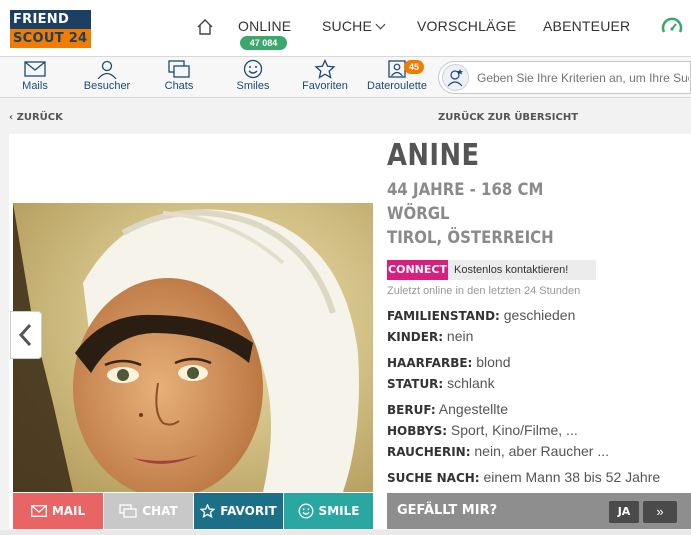 The height and width of the screenshot is (535, 691). Describe the element at coordinates (415, 384) in the screenshot. I see `attribute-key: STATUR:` at that location.